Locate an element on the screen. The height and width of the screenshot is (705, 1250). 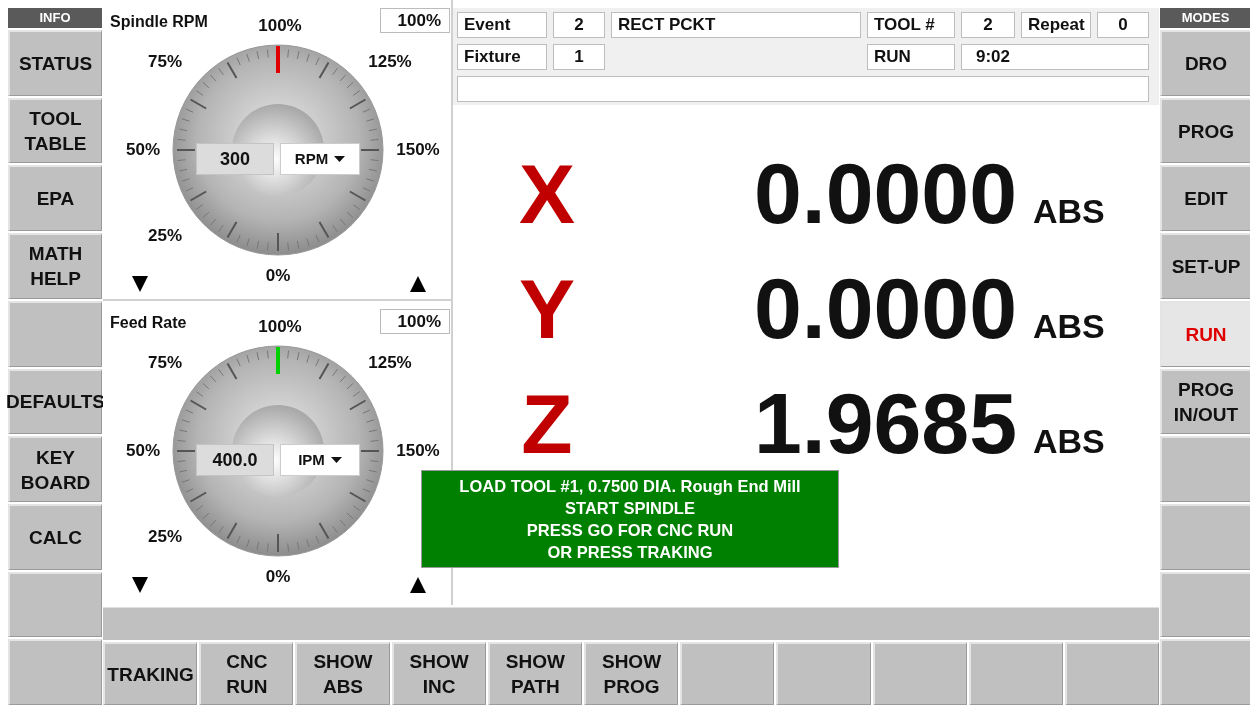
soft-button: SHOW INC is located at coordinates (438, 673).